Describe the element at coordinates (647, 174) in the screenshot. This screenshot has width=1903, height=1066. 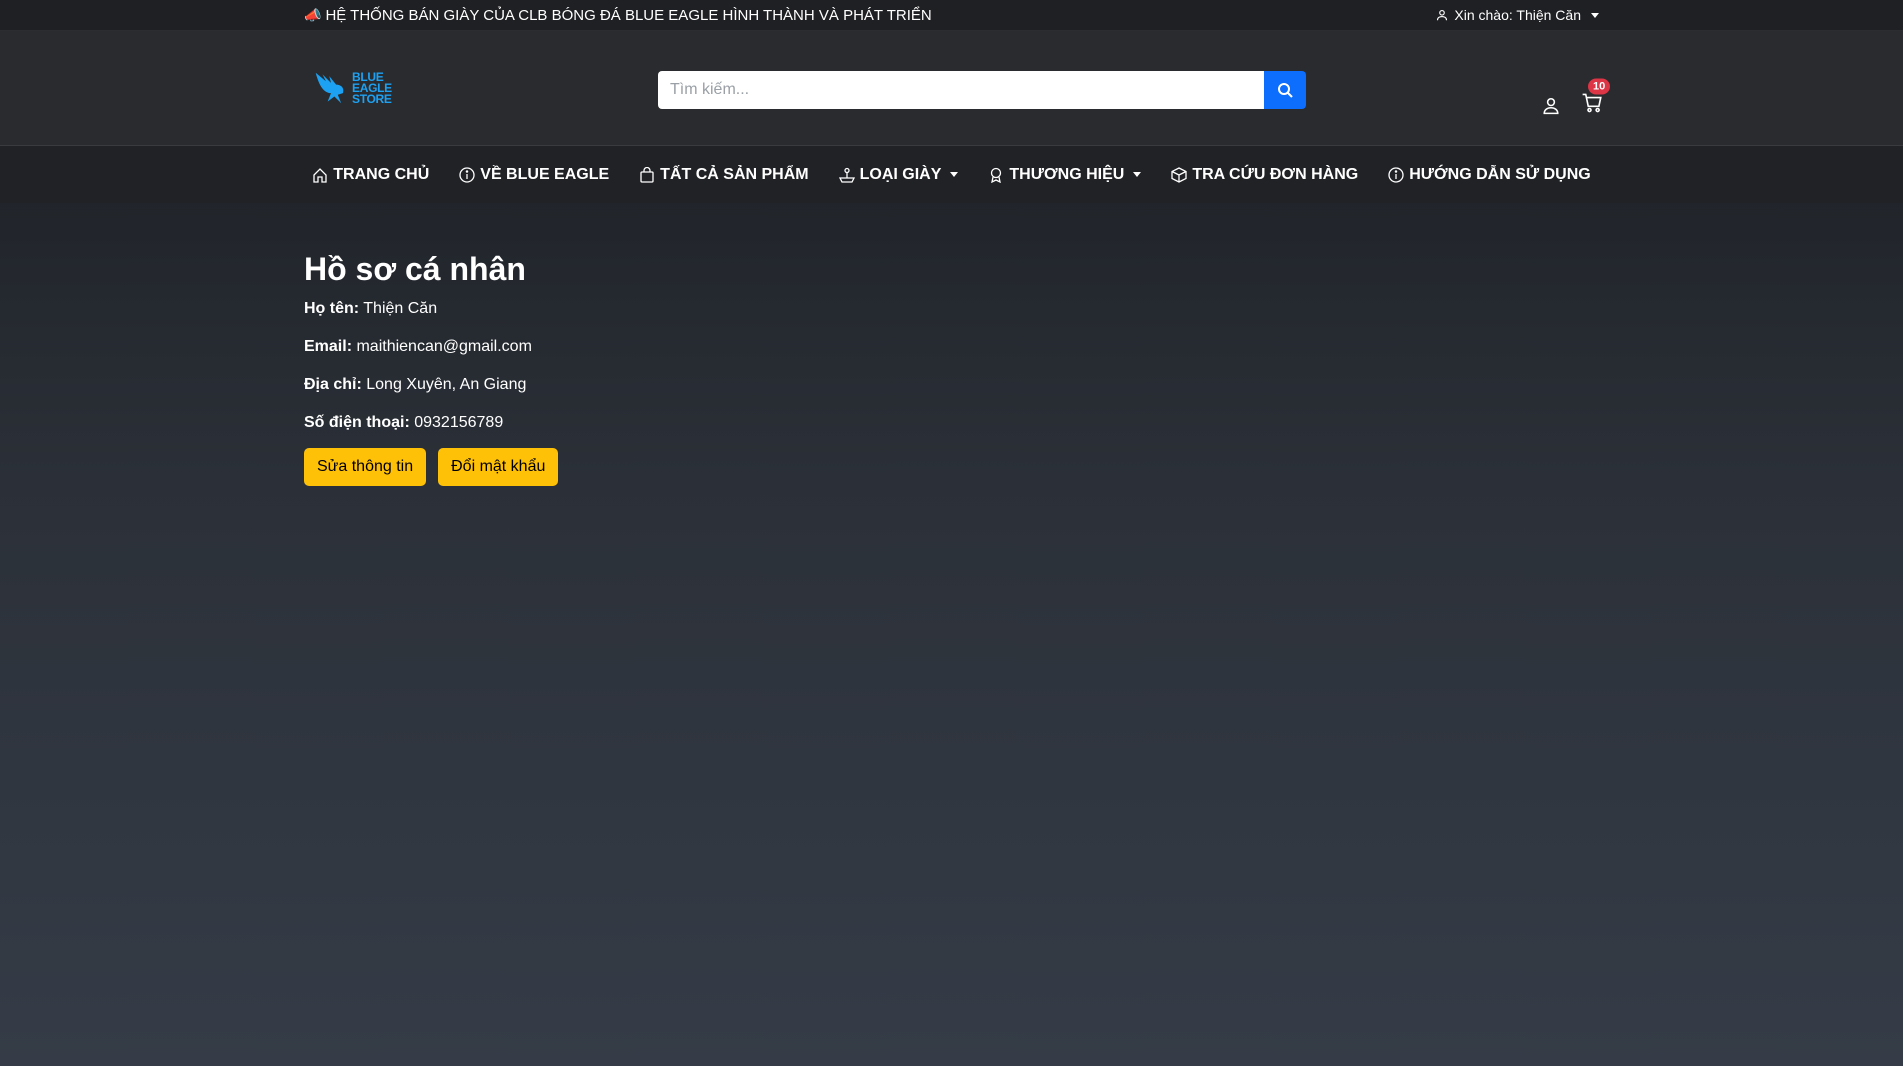
I see `bag-icon` at that location.